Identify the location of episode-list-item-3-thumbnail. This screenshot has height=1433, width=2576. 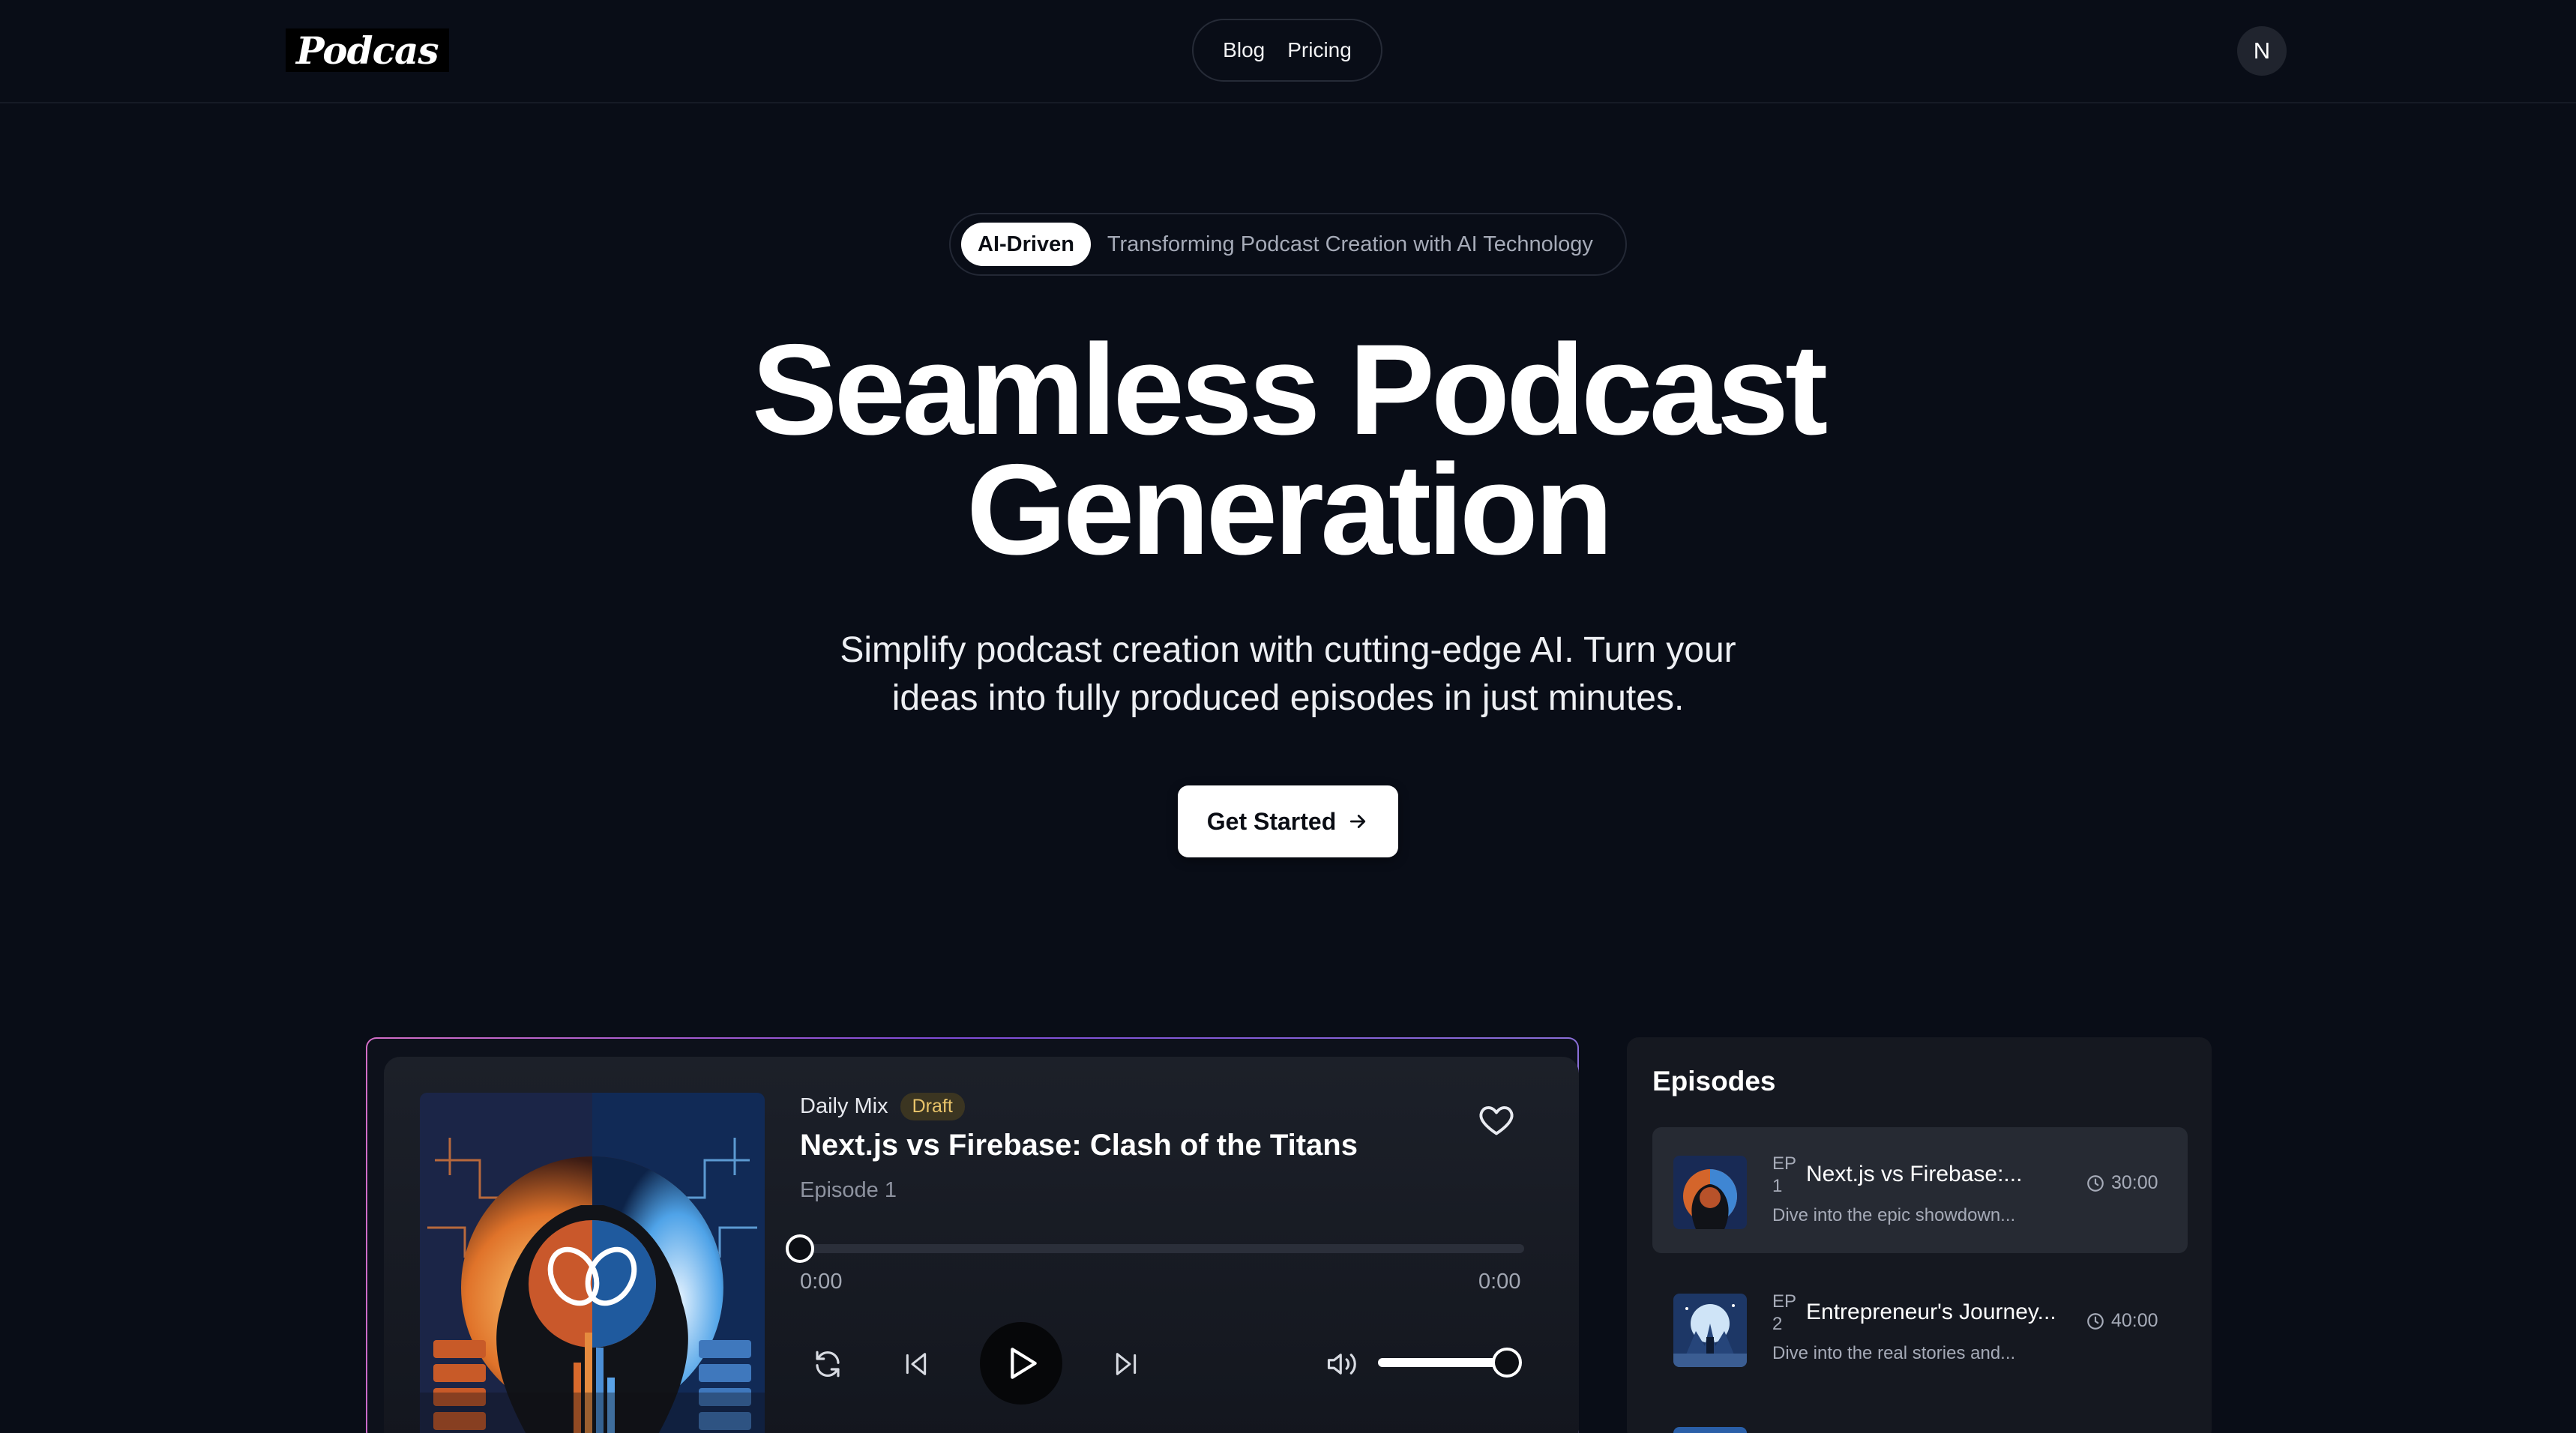
(1710, 1430).